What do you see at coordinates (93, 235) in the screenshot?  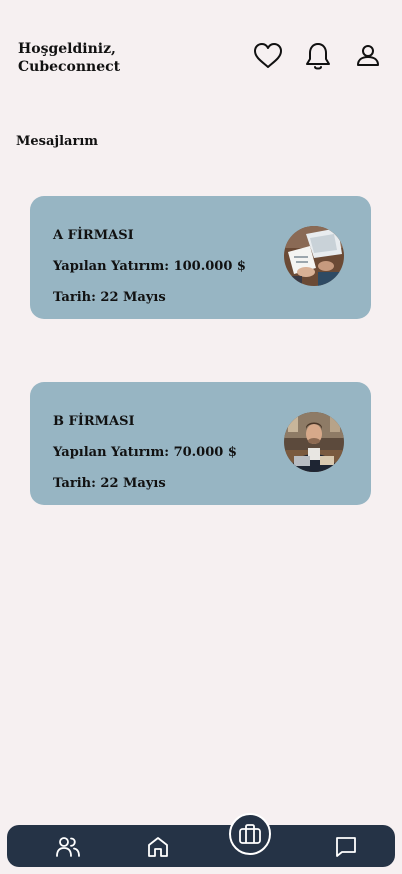 I see `company-name: A FİRMASI` at bounding box center [93, 235].